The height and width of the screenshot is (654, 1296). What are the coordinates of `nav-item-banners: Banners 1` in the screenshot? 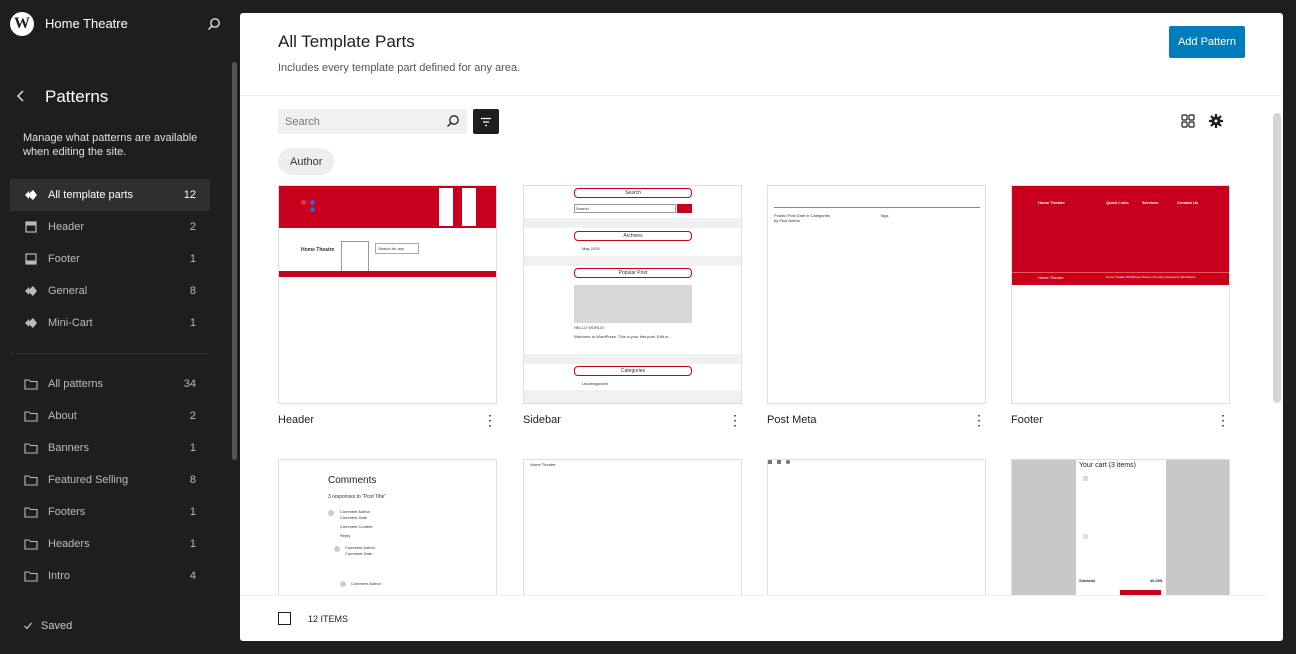 It's located at (110, 448).